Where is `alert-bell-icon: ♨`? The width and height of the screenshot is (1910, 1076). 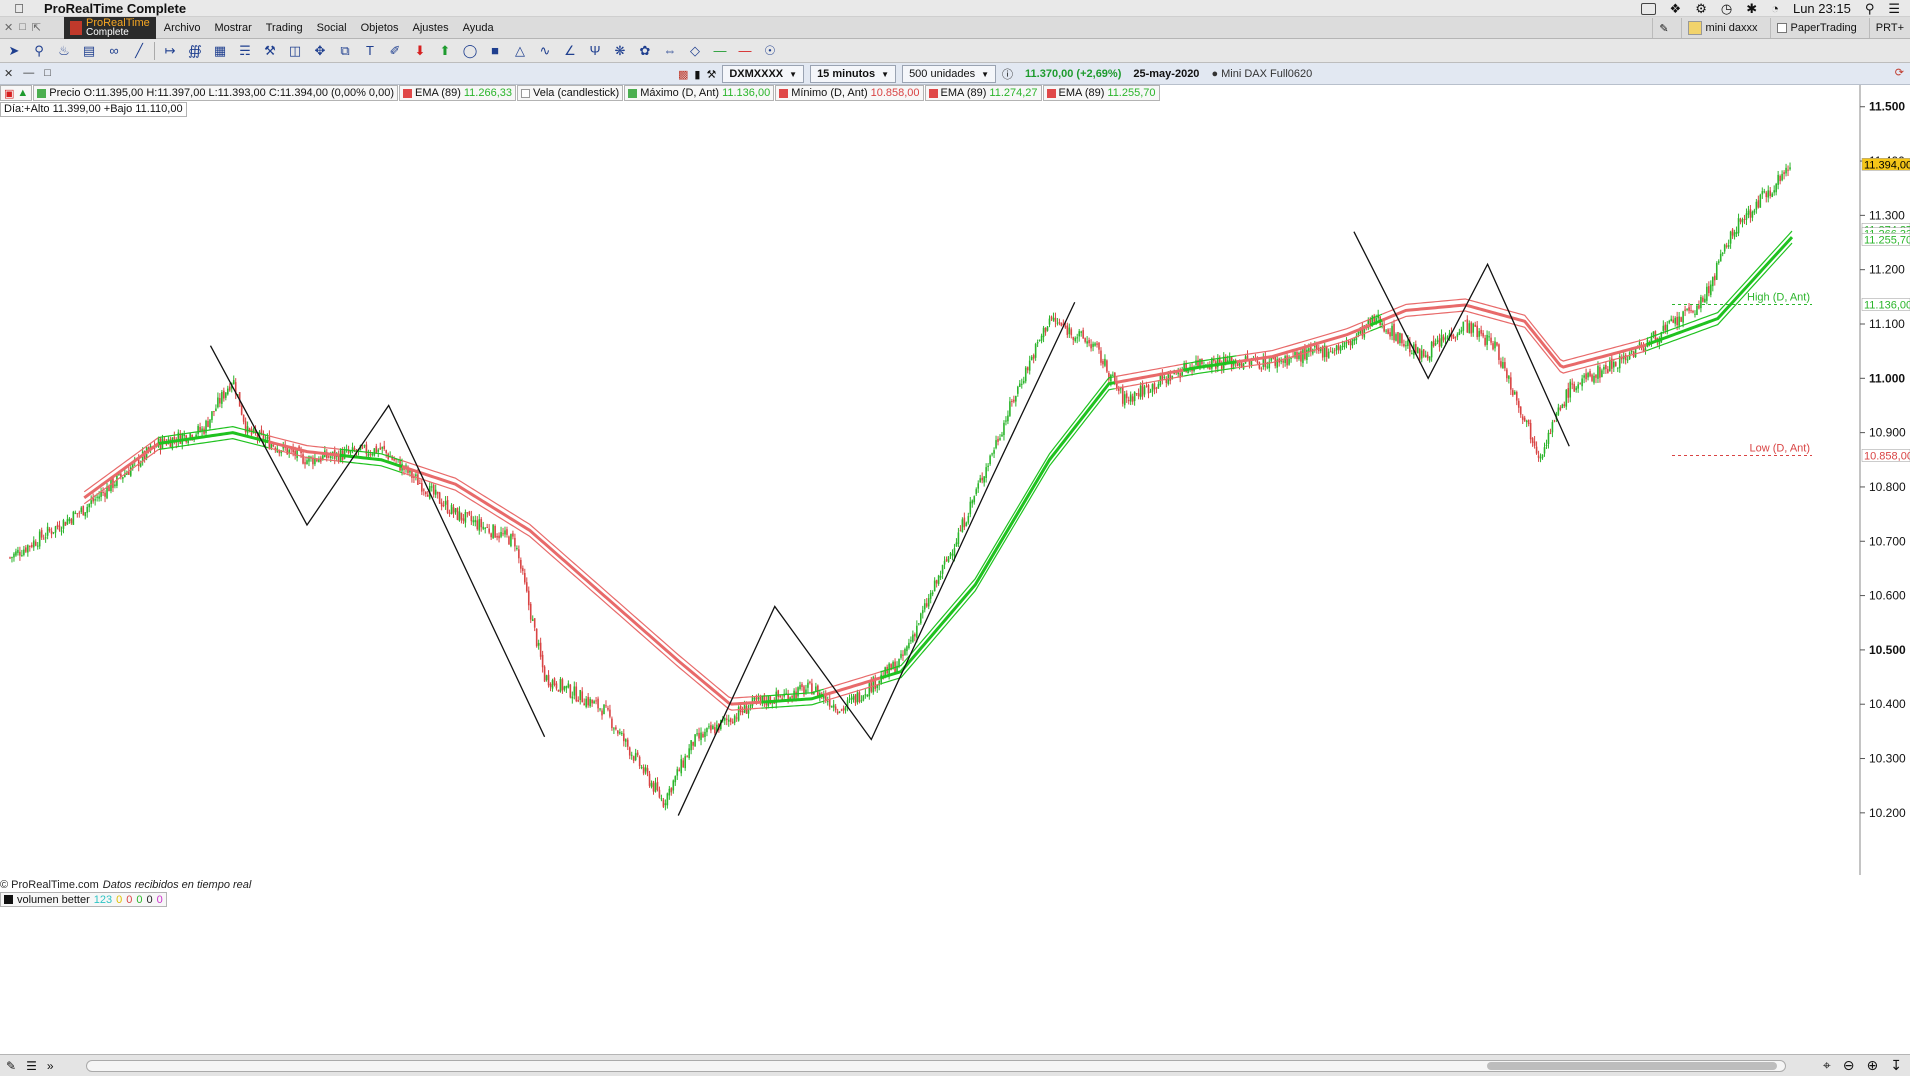
alert-bell-icon: ♨ is located at coordinates (64, 51).